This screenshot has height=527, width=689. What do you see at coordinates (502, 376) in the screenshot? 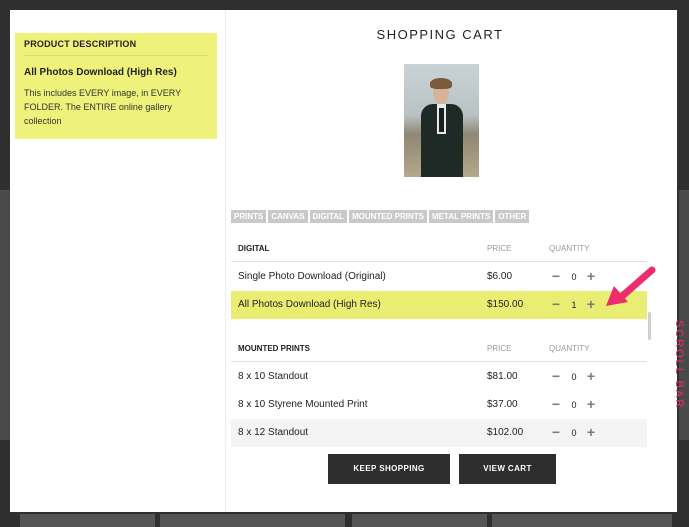
I see `item-price: $81.00` at bounding box center [502, 376].